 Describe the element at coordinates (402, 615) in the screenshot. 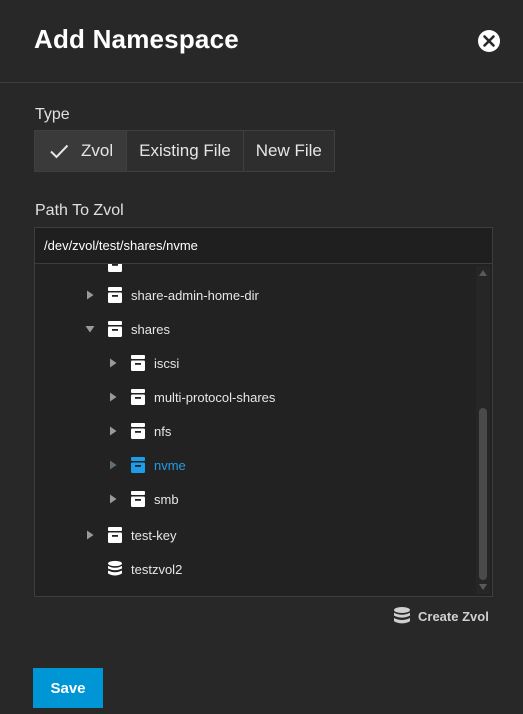

I see `database-icon` at that location.